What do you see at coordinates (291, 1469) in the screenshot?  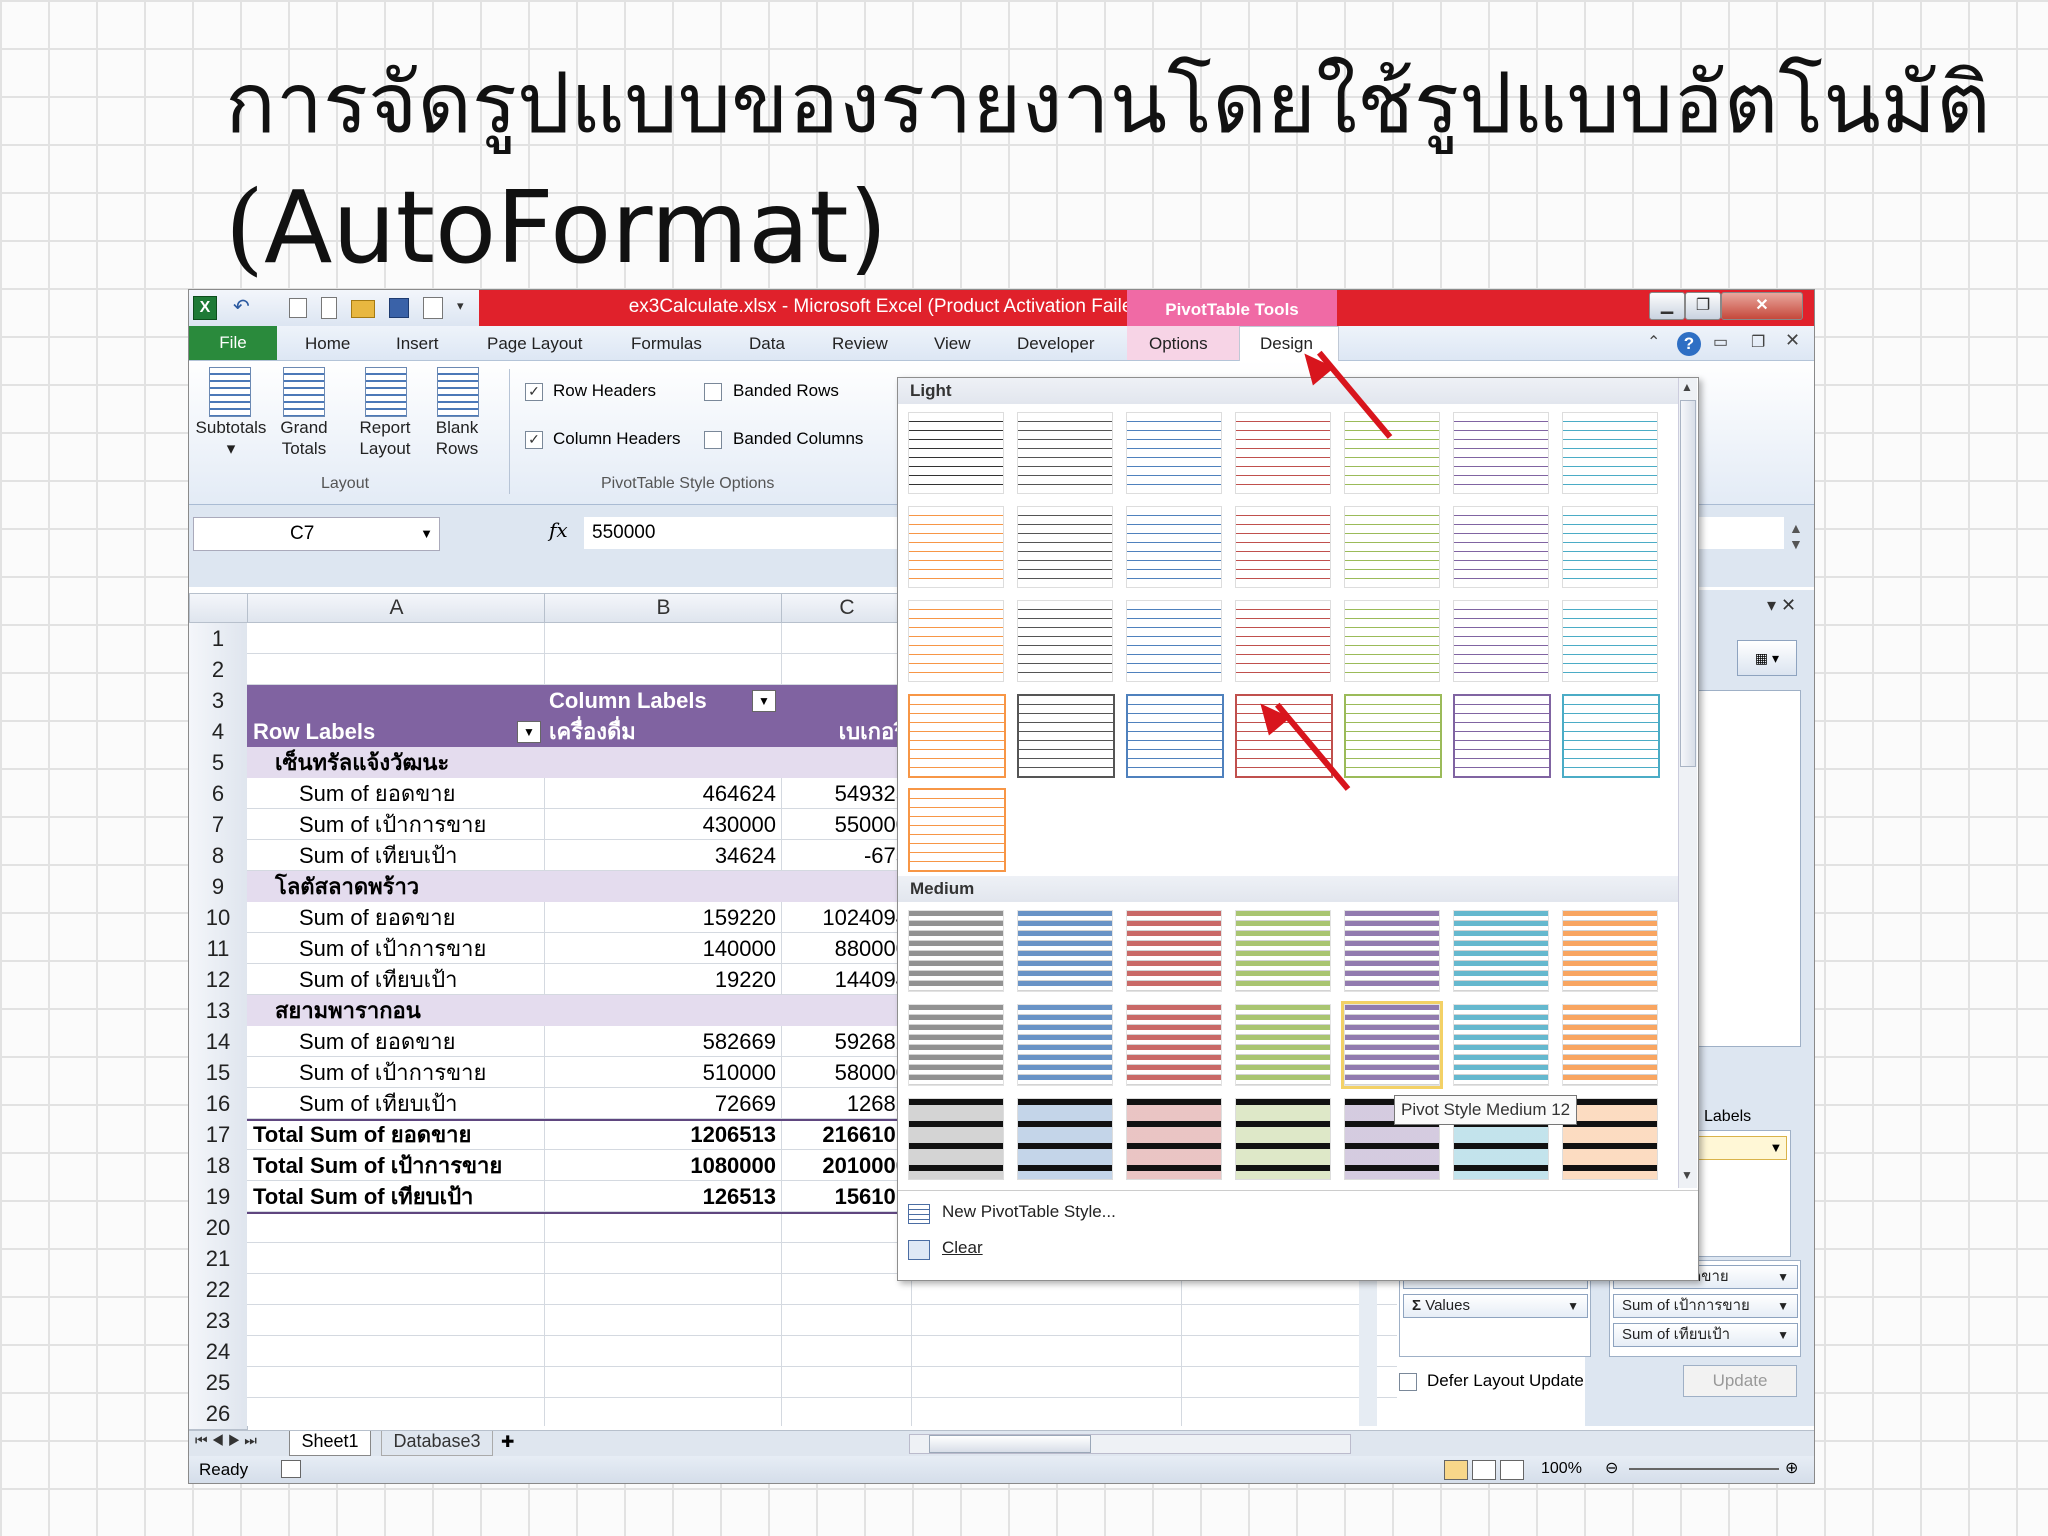 I see `macro-record-icon` at bounding box center [291, 1469].